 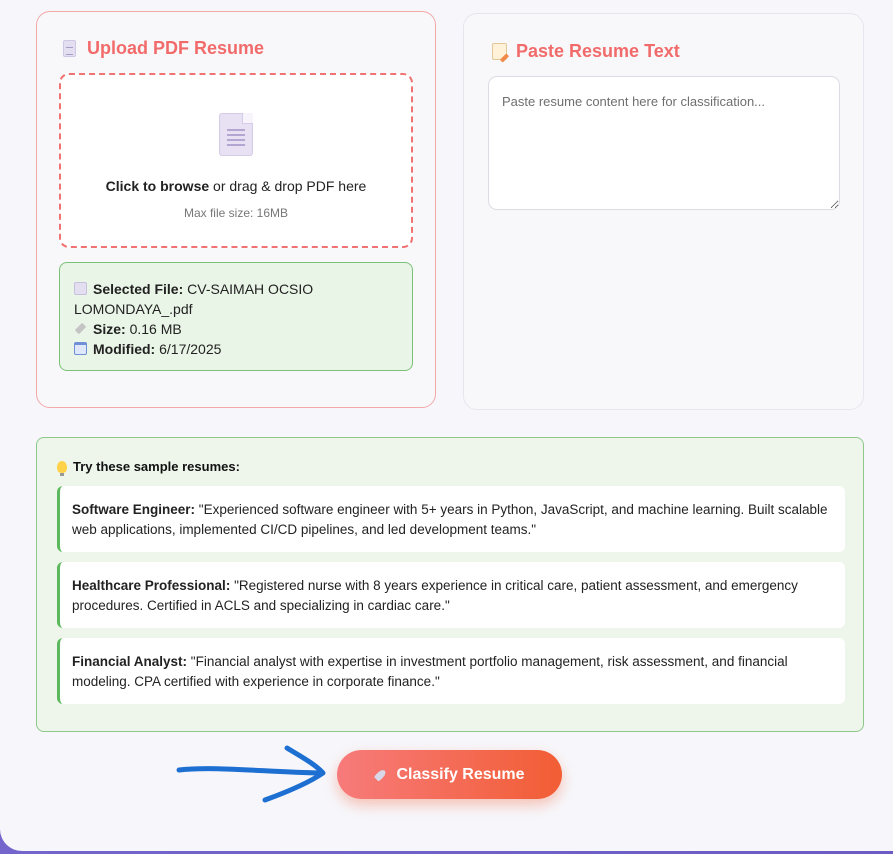 What do you see at coordinates (62, 468) in the screenshot?
I see `lightbulb-icon` at bounding box center [62, 468].